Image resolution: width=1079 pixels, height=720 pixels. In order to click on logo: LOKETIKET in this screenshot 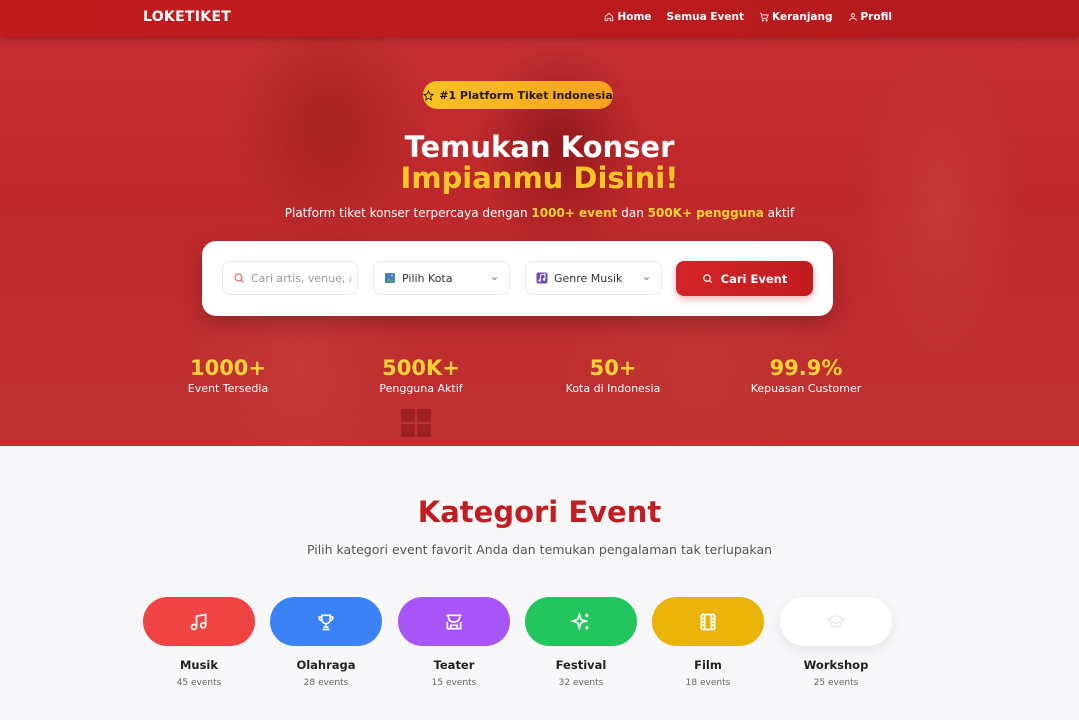, I will do `click(187, 17)`.